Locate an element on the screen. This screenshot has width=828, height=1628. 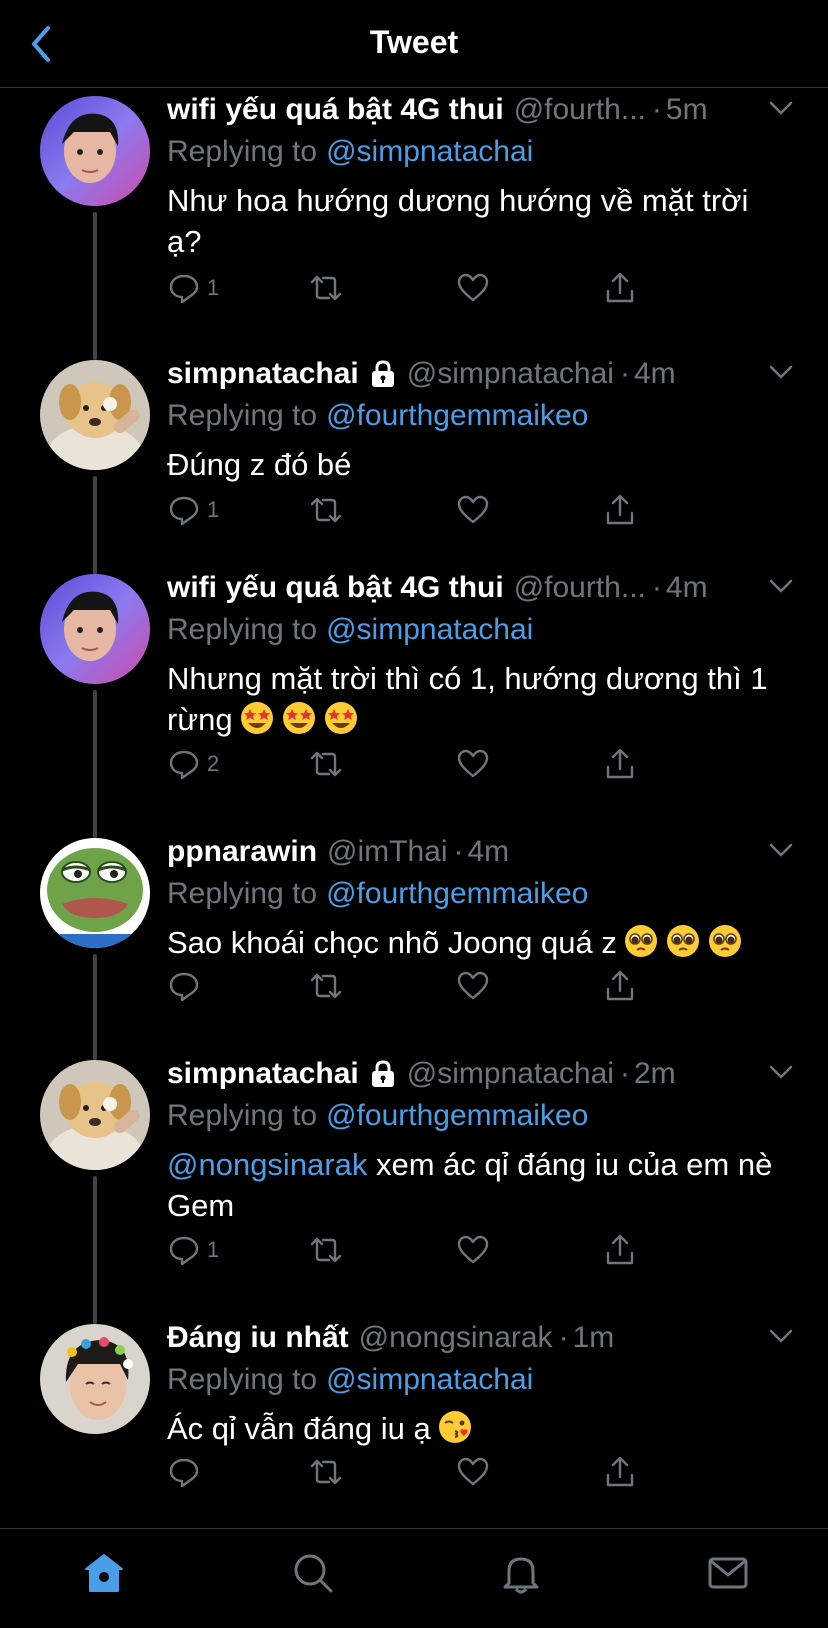
replying-to: Replying to @fourthgemmaikeo is located at coordinates (482, 1116).